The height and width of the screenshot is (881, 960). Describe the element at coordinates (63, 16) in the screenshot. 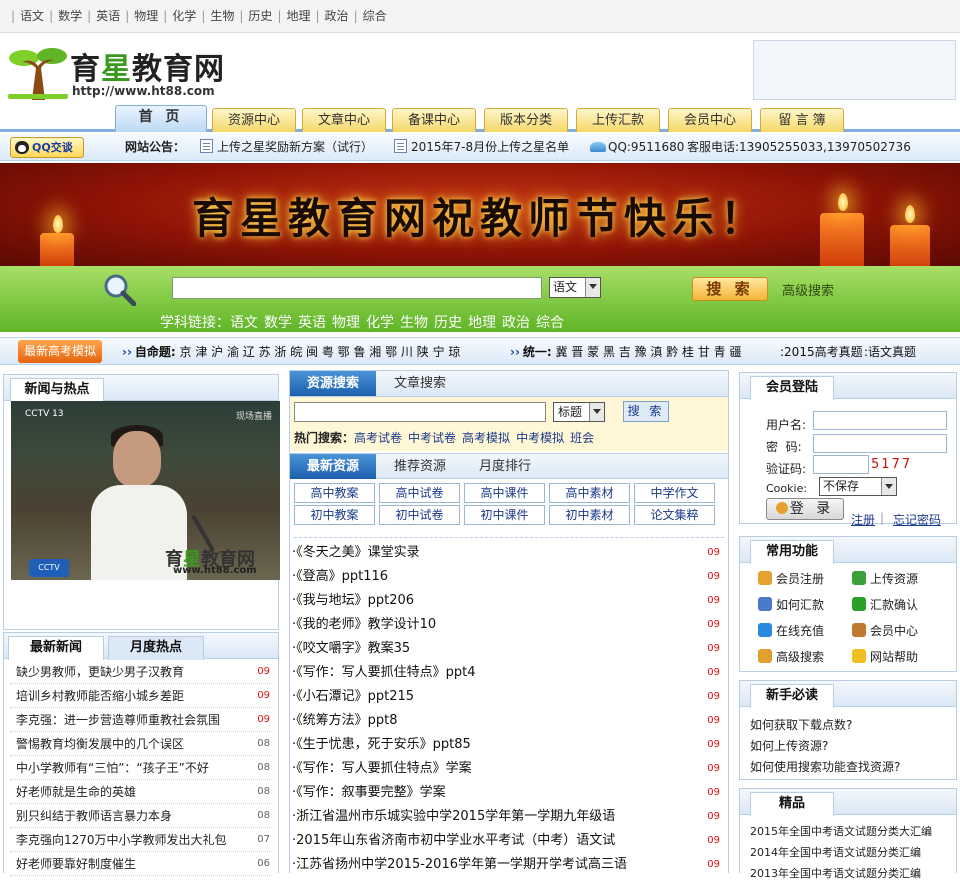

I see `topbar-subject-link: | 数学` at that location.